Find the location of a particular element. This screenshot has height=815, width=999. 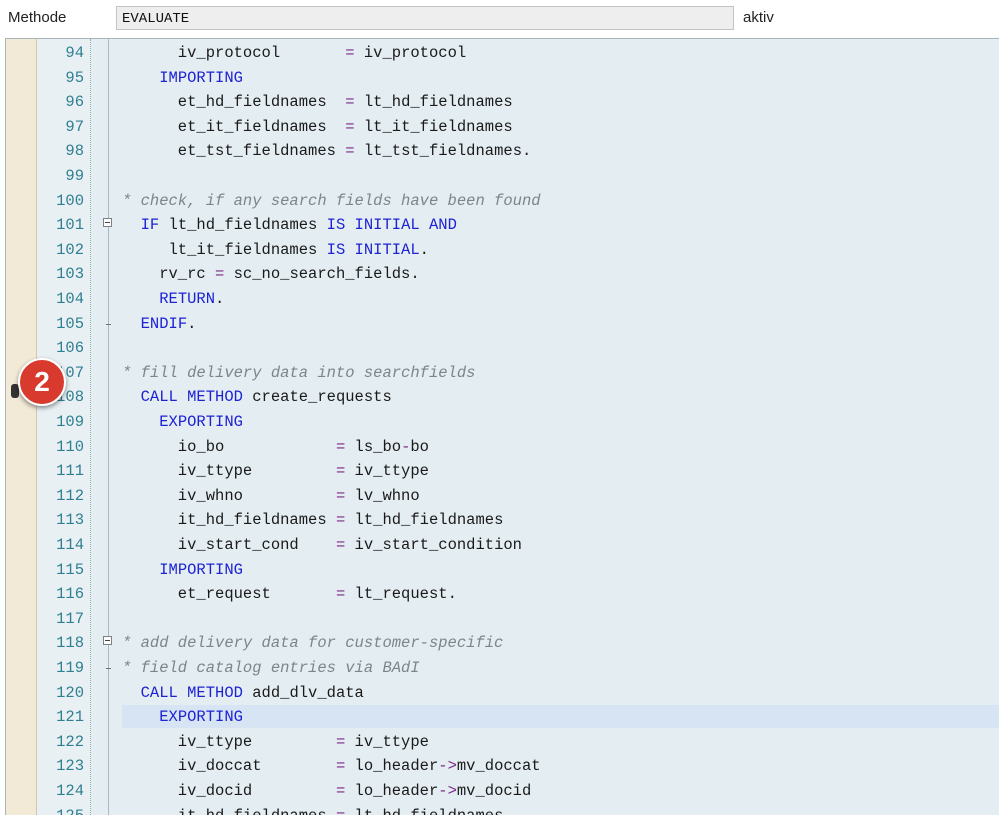

code-line: 108 CALL METHOD create_requests is located at coordinates (502, 396).